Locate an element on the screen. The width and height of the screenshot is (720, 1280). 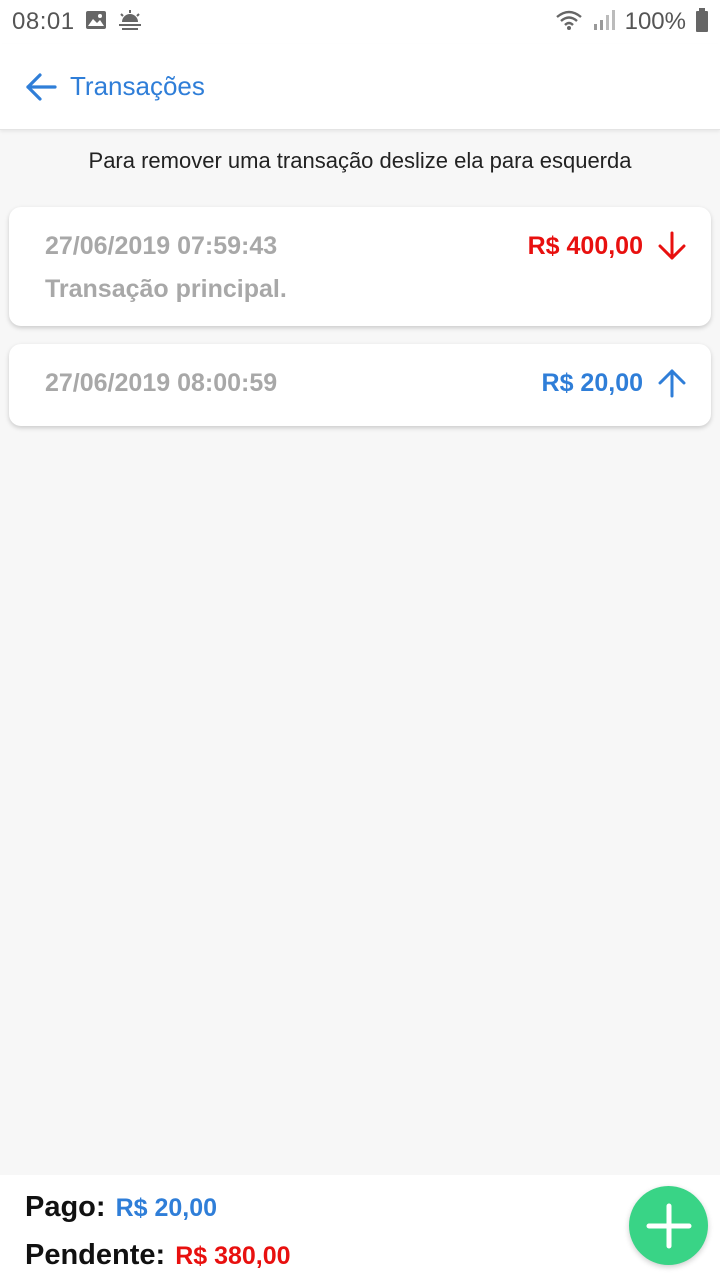
pending-value: R$ 380,00 is located at coordinates (233, 1256).